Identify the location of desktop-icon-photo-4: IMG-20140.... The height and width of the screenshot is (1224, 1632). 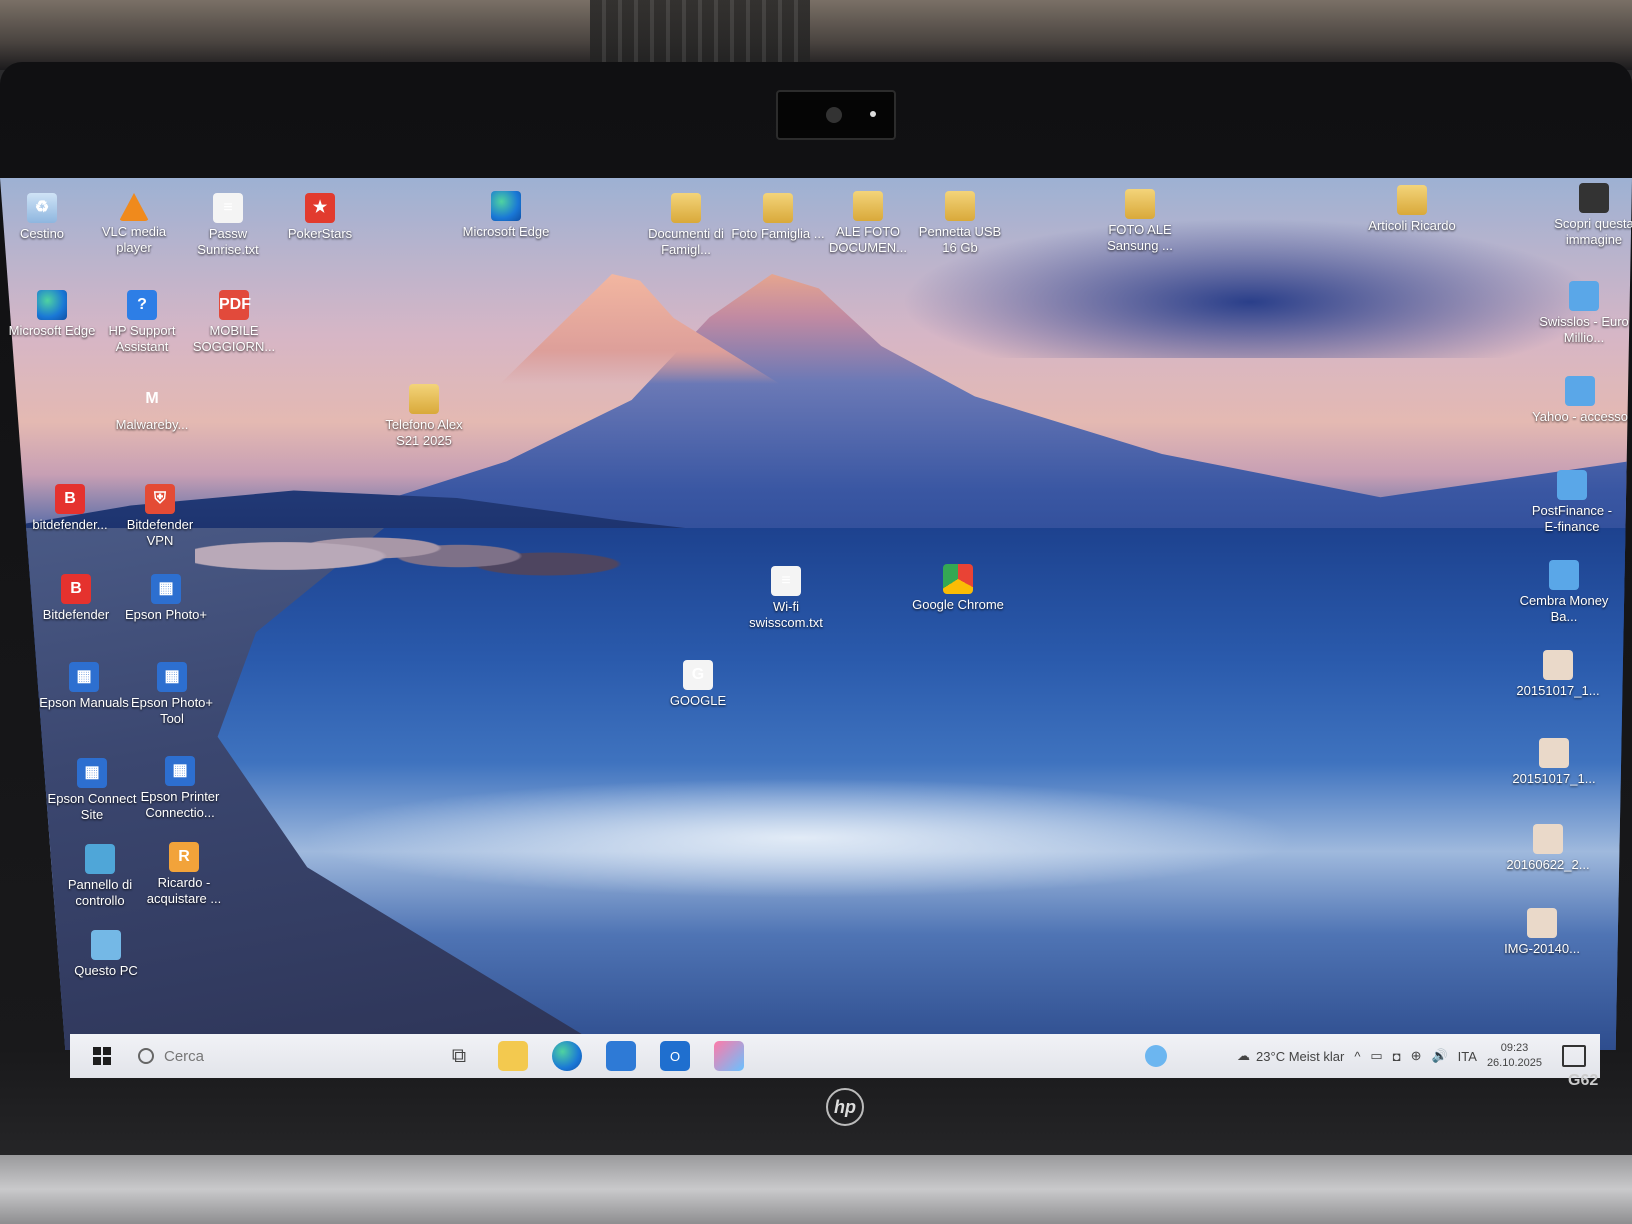
(1542, 932).